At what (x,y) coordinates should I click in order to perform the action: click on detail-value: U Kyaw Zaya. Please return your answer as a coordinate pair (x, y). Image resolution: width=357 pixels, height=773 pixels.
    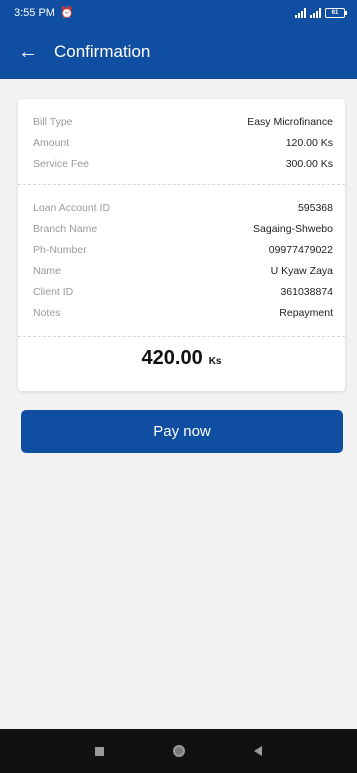
    Looking at the image, I should click on (301, 271).